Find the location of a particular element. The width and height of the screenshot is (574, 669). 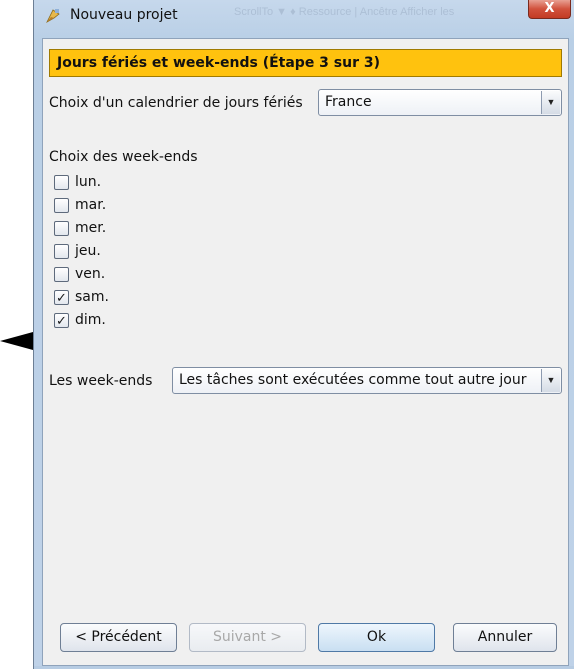

day-label: mar. is located at coordinates (91, 205).